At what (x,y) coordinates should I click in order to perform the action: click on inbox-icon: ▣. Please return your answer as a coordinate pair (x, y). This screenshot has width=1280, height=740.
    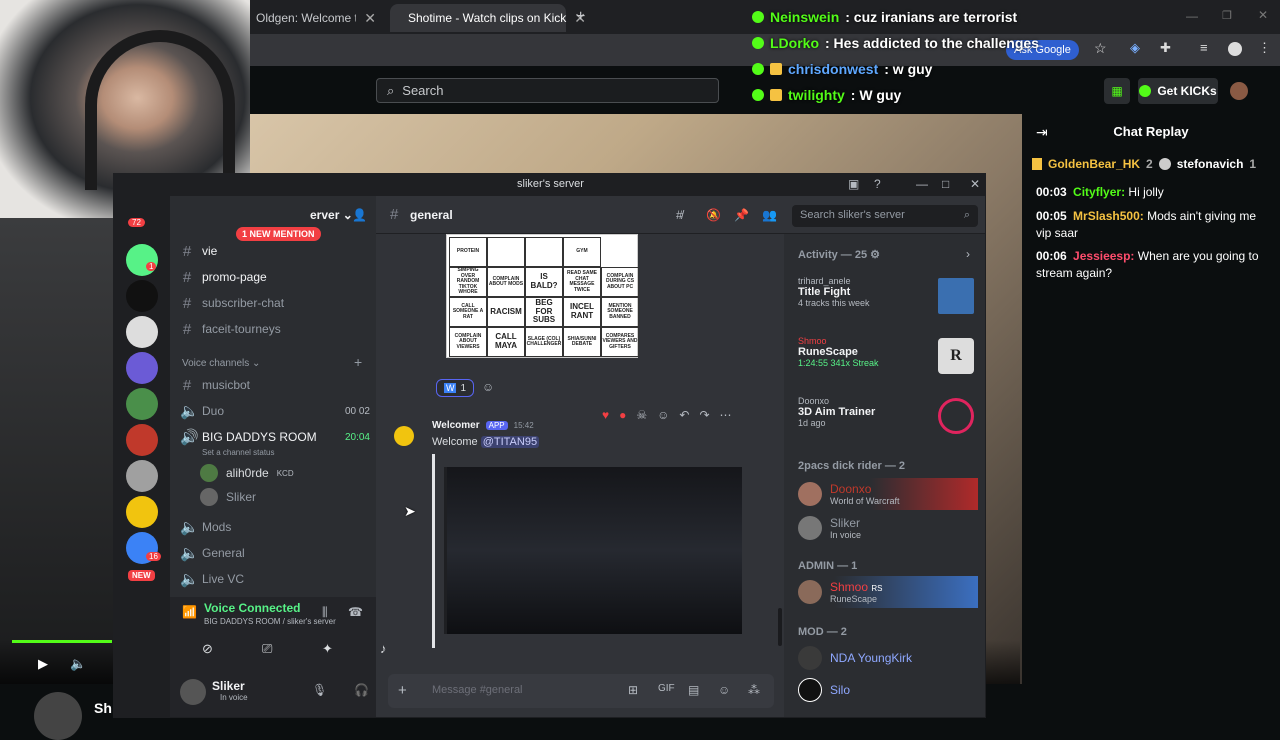
    Looking at the image, I should click on (853, 184).